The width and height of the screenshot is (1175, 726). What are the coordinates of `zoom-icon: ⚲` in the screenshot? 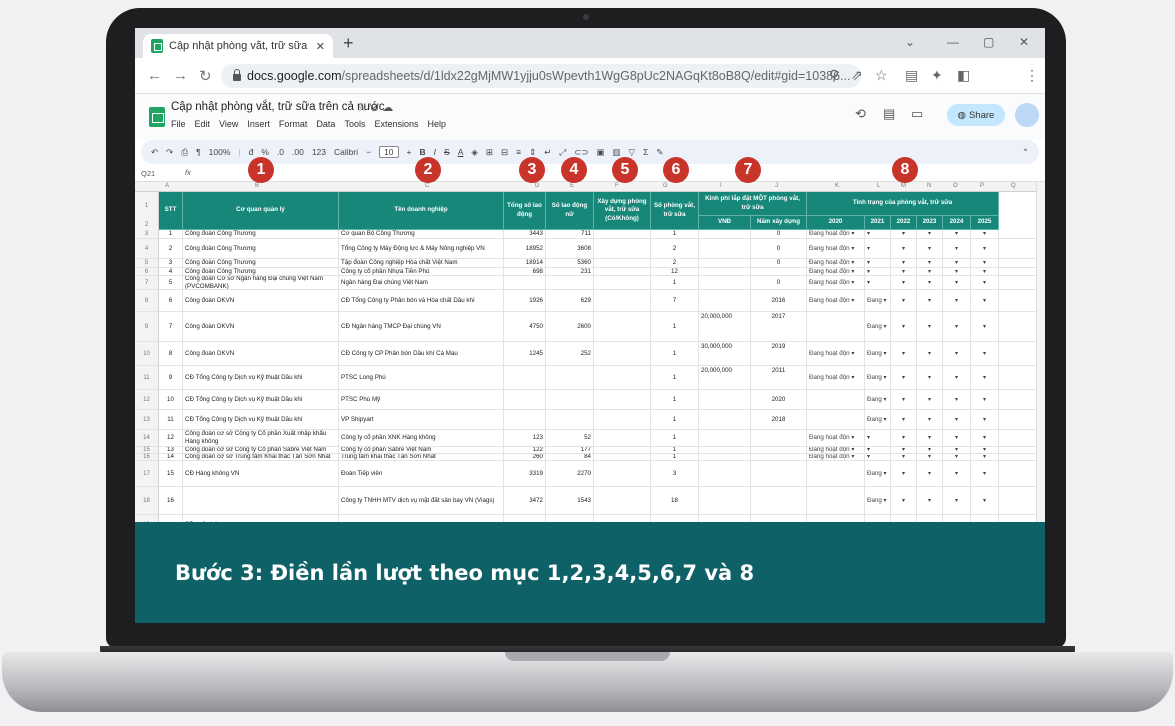 It's located at (834, 75).